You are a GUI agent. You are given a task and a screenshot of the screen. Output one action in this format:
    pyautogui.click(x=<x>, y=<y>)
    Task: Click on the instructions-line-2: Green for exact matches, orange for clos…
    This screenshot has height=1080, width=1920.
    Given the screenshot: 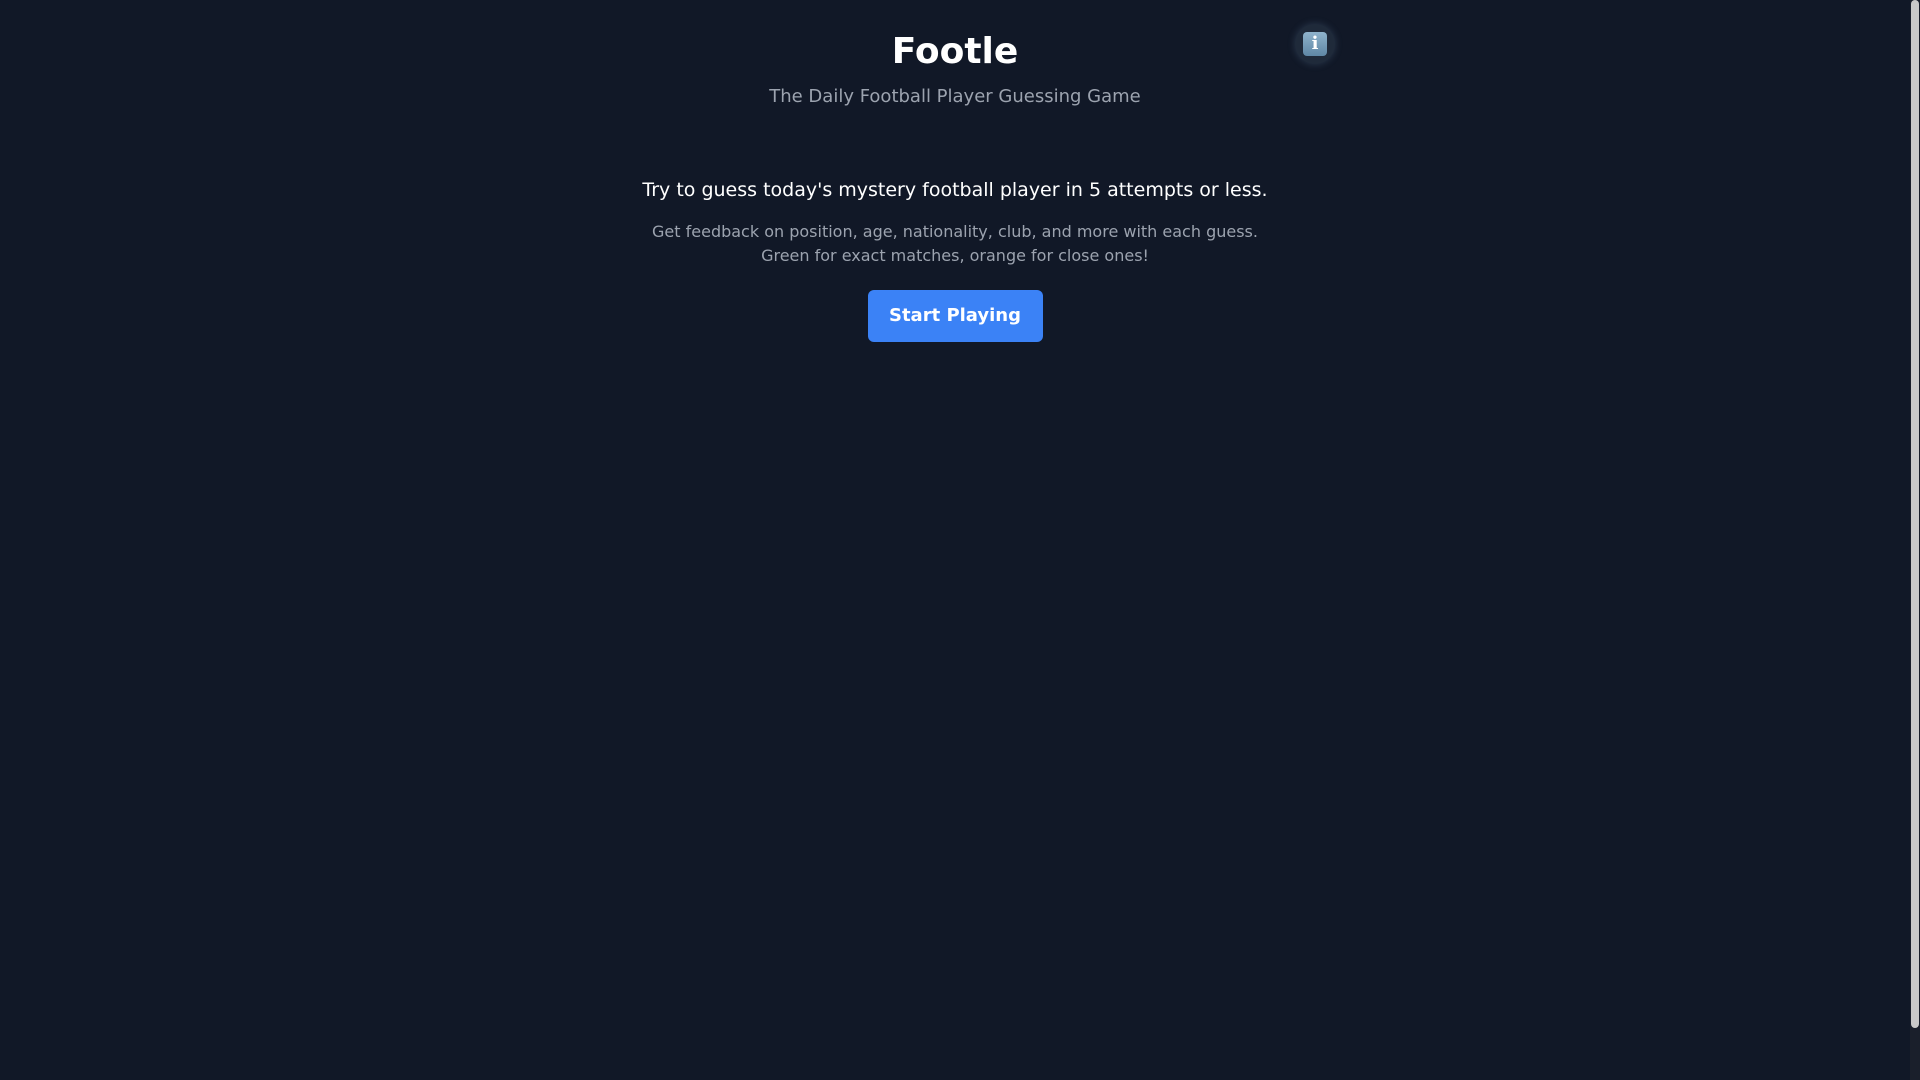 What is the action you would take?
    pyautogui.click(x=955, y=255)
    